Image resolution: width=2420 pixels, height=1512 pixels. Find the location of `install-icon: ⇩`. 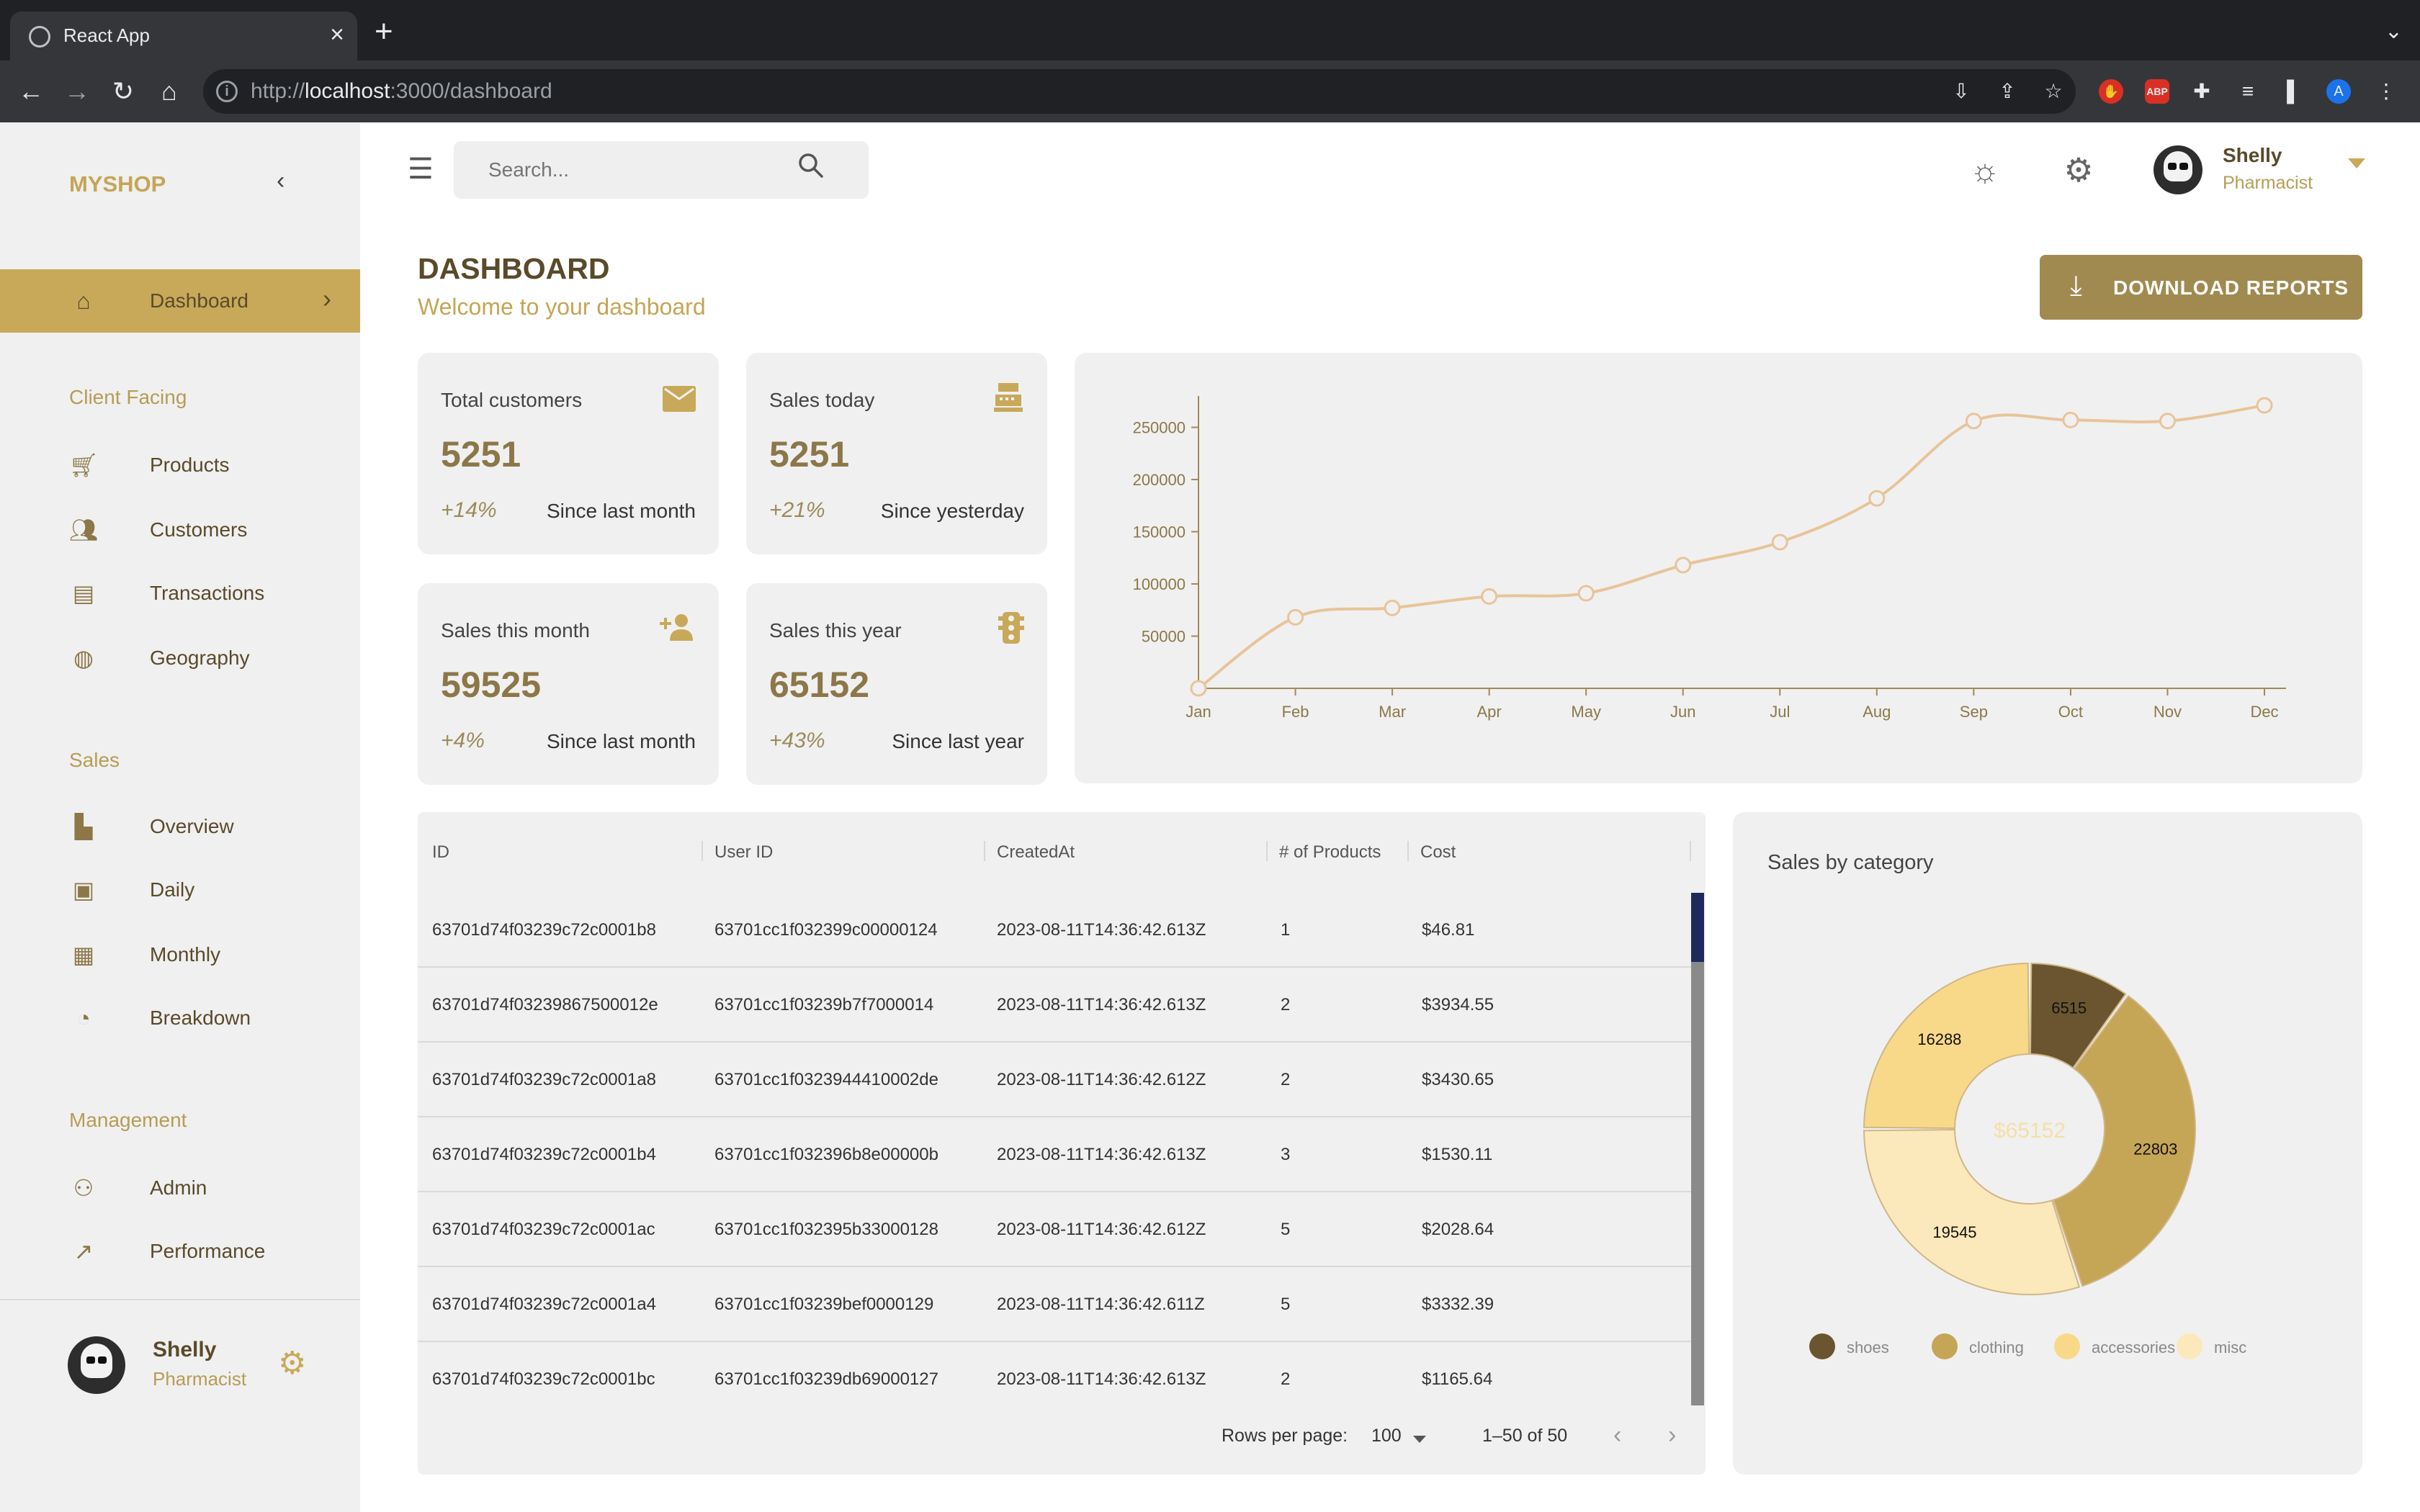

install-icon: ⇩ is located at coordinates (1961, 91).